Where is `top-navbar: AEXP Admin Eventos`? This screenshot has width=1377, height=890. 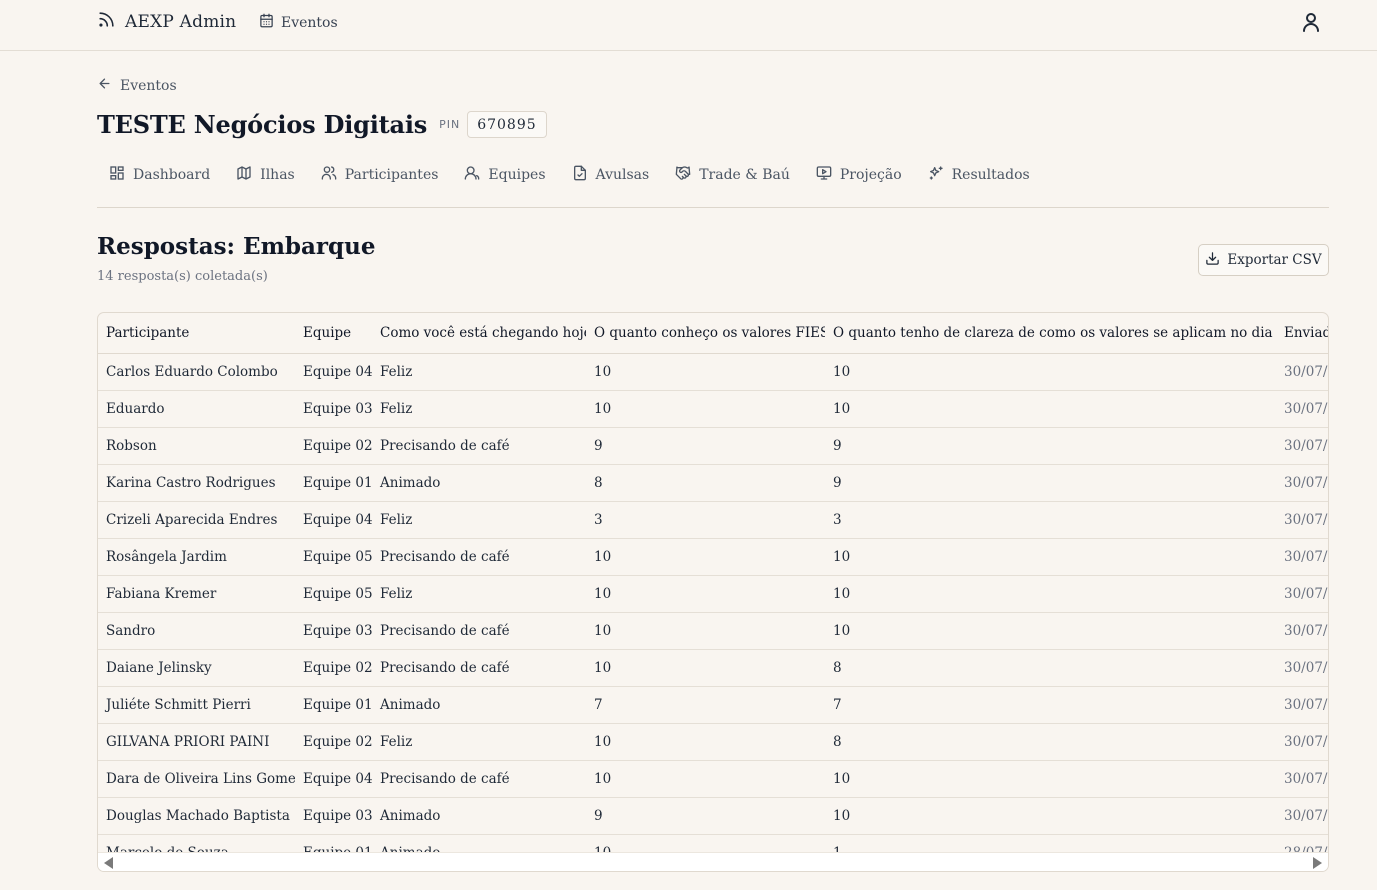
top-navbar: AEXP Admin Eventos is located at coordinates (688, 25).